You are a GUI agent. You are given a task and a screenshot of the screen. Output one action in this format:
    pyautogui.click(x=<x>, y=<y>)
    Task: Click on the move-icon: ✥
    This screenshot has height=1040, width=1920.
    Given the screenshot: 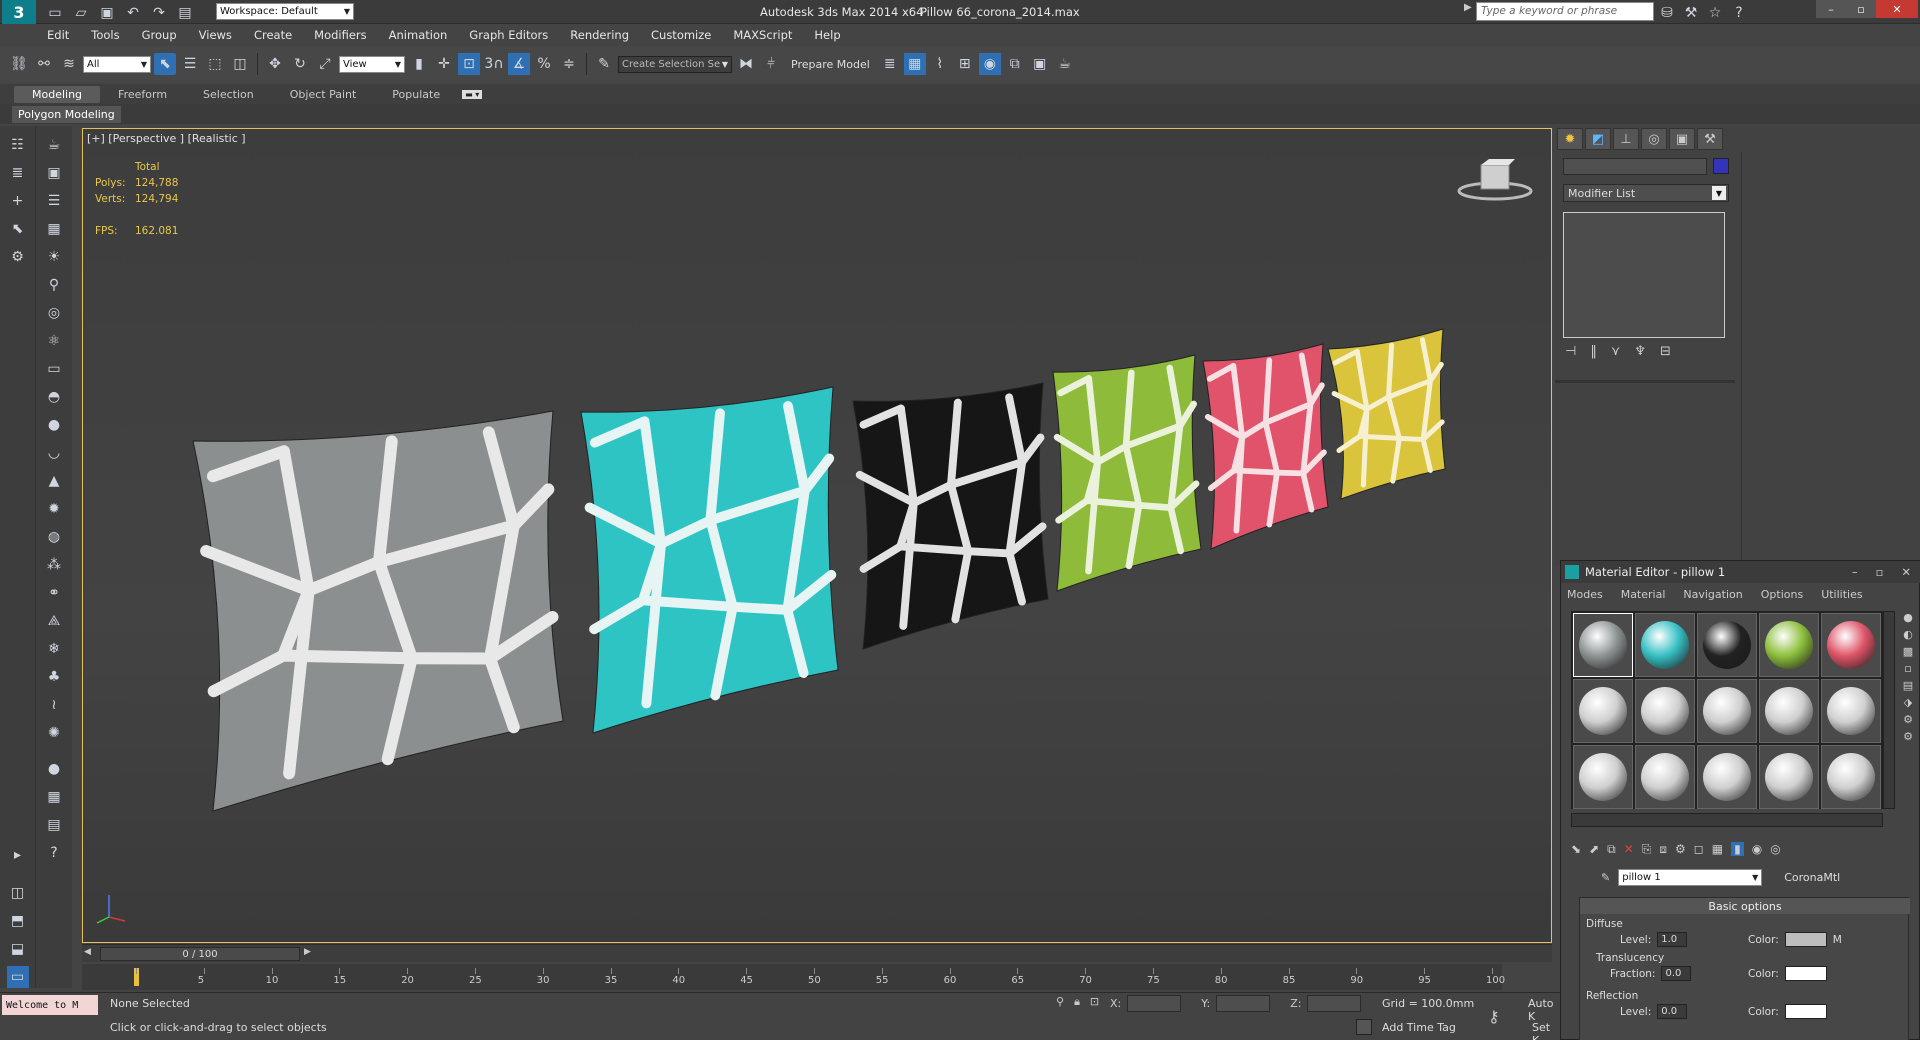 What is the action you would take?
    pyautogui.click(x=275, y=64)
    